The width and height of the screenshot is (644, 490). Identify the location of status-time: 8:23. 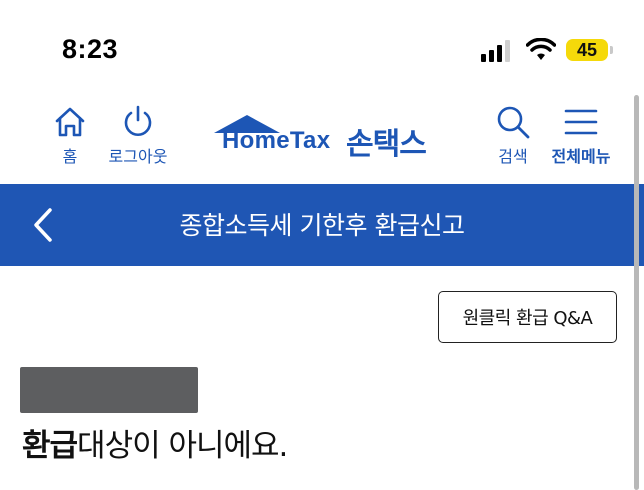
(90, 49).